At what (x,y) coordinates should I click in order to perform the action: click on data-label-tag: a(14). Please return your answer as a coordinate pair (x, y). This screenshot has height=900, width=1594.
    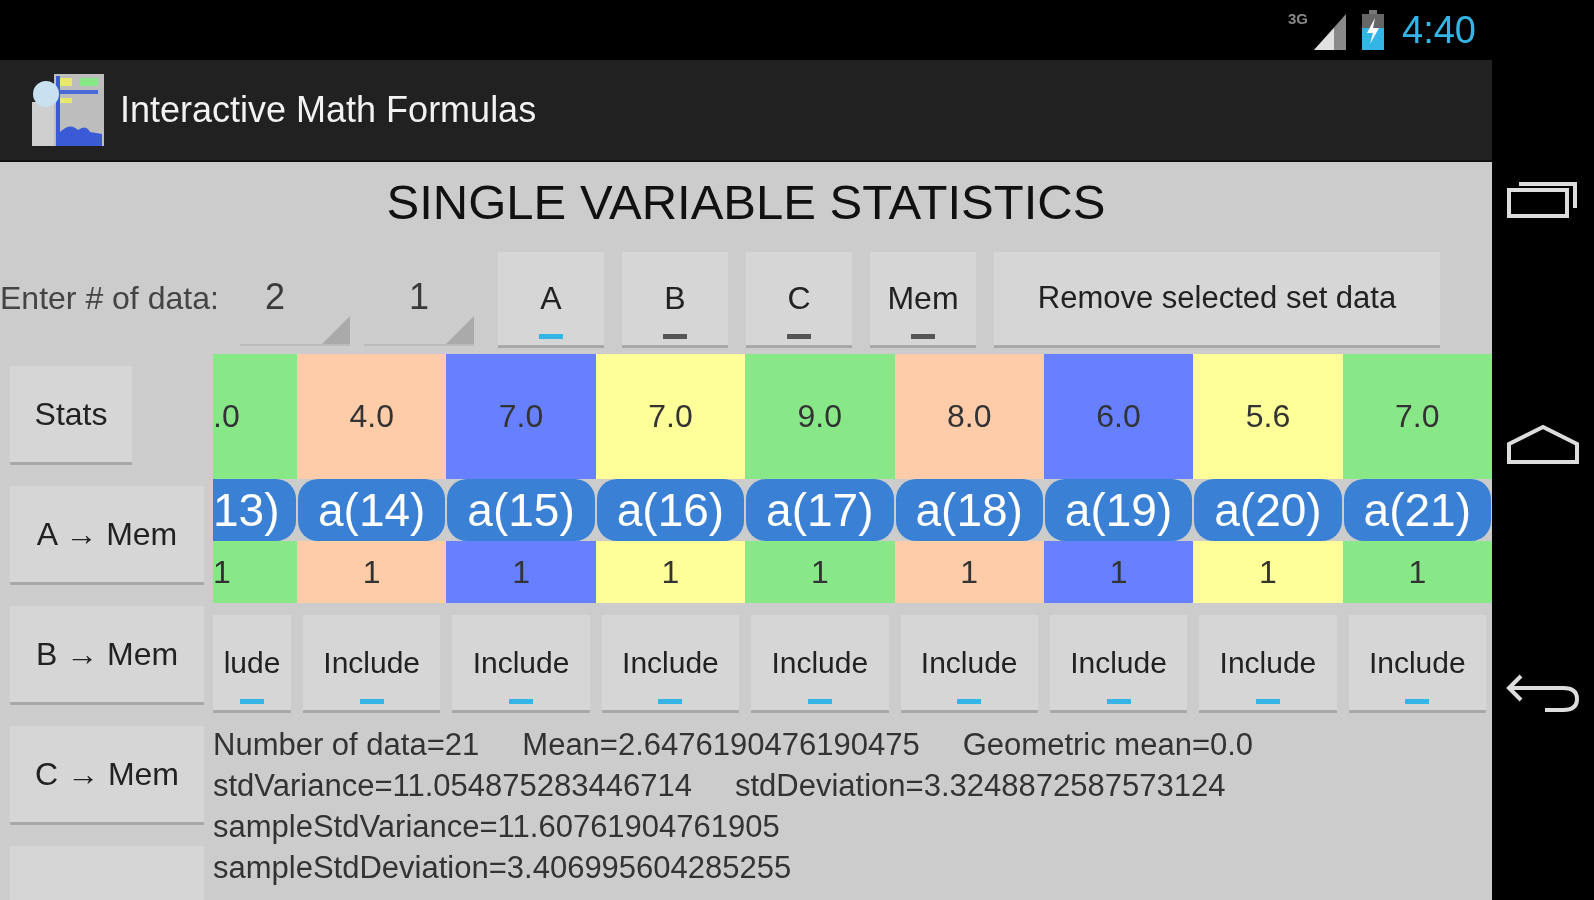
    Looking at the image, I should click on (372, 510).